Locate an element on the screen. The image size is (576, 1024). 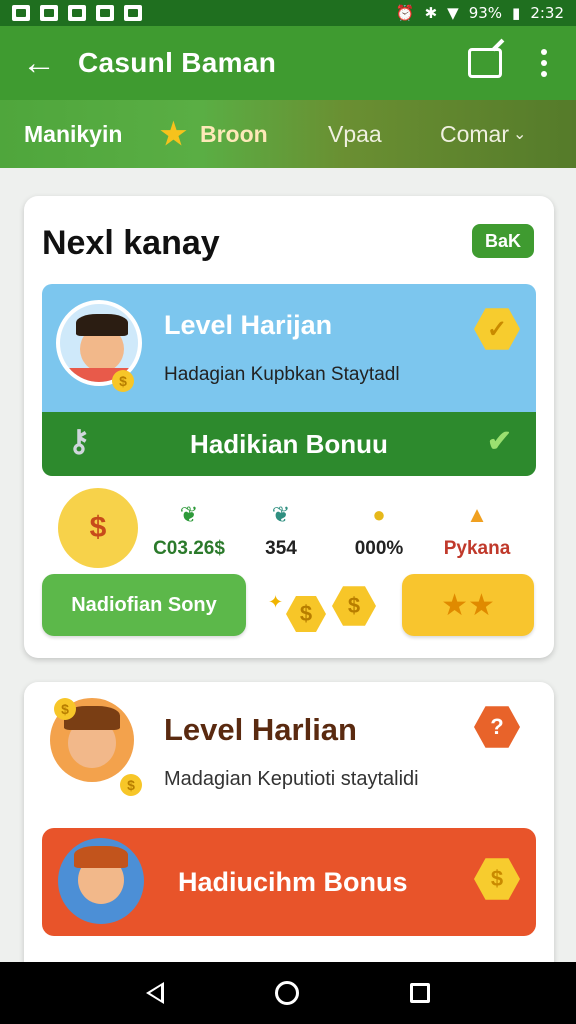
system-nav-bar is located at coordinates (288, 993).